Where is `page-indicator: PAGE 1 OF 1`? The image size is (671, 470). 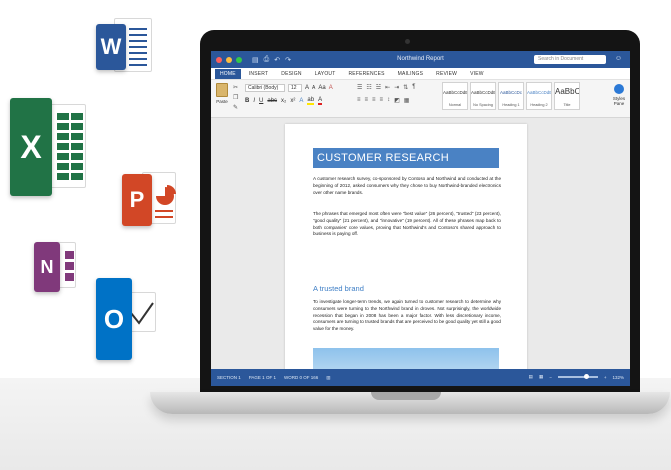 page-indicator: PAGE 1 OF 1 is located at coordinates (262, 377).